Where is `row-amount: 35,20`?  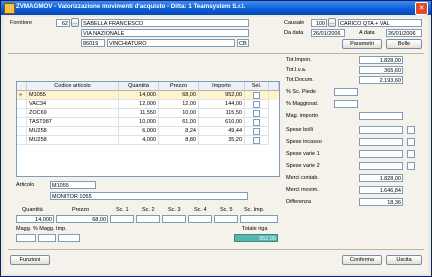 row-amount: 35,20 is located at coordinates (222, 140).